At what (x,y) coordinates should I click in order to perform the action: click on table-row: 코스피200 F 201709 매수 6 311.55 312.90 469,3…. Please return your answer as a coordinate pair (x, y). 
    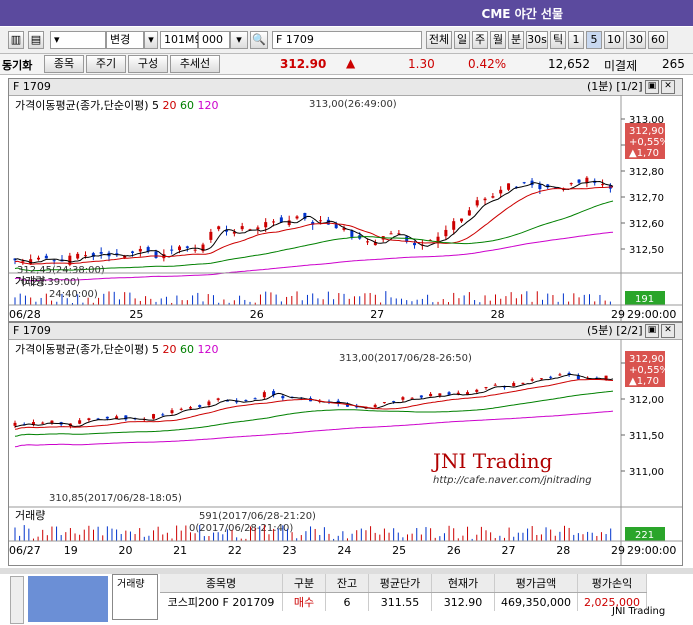
    Looking at the image, I should click on (403, 601).